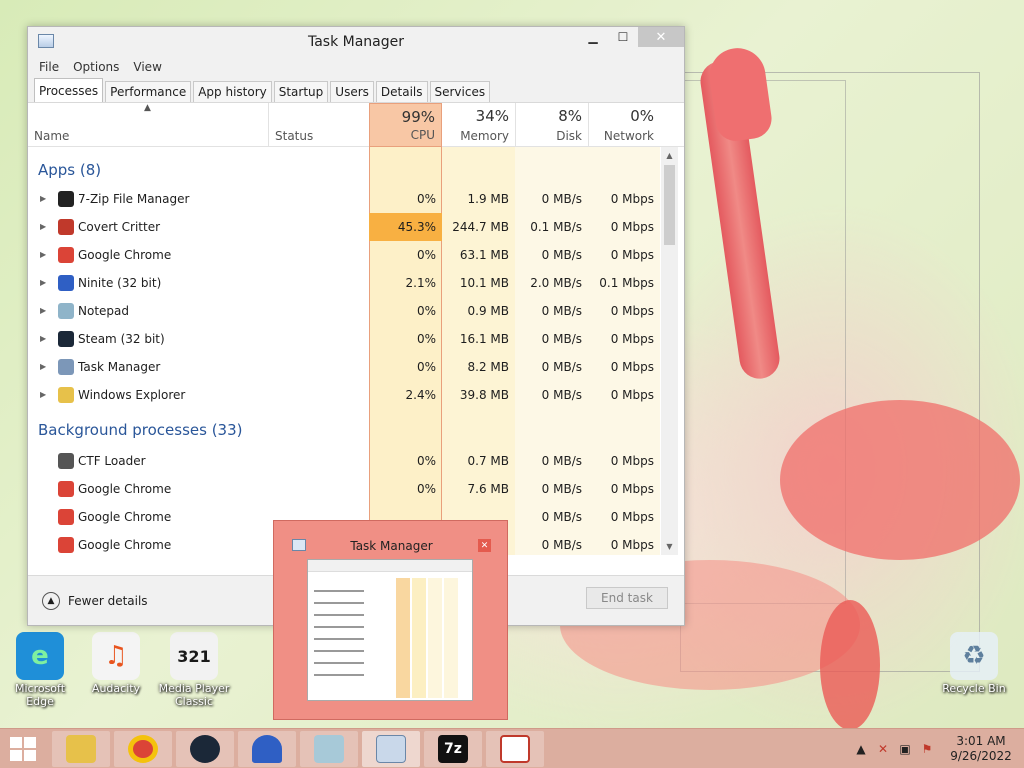 The image size is (1024, 768). What do you see at coordinates (861, 749) in the screenshot?
I see `show-hidden-icons-icon: ▲` at bounding box center [861, 749].